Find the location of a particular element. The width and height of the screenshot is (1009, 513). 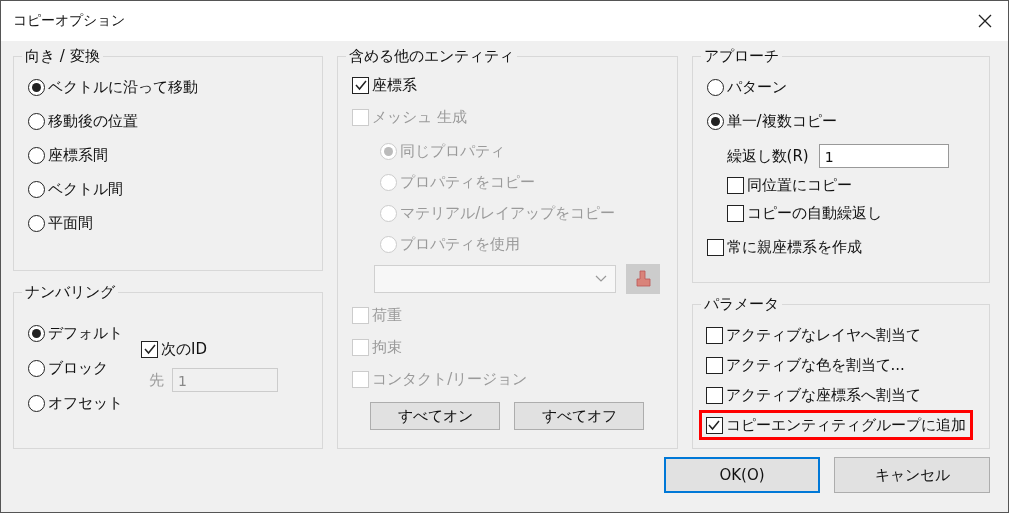

window-title: コピーオプション is located at coordinates (69, 21).